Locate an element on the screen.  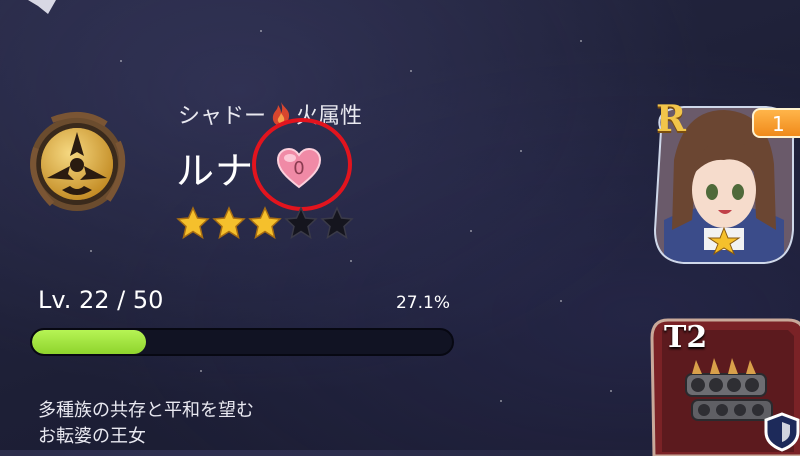
portrait-level-value: 1 is located at coordinates (778, 124).